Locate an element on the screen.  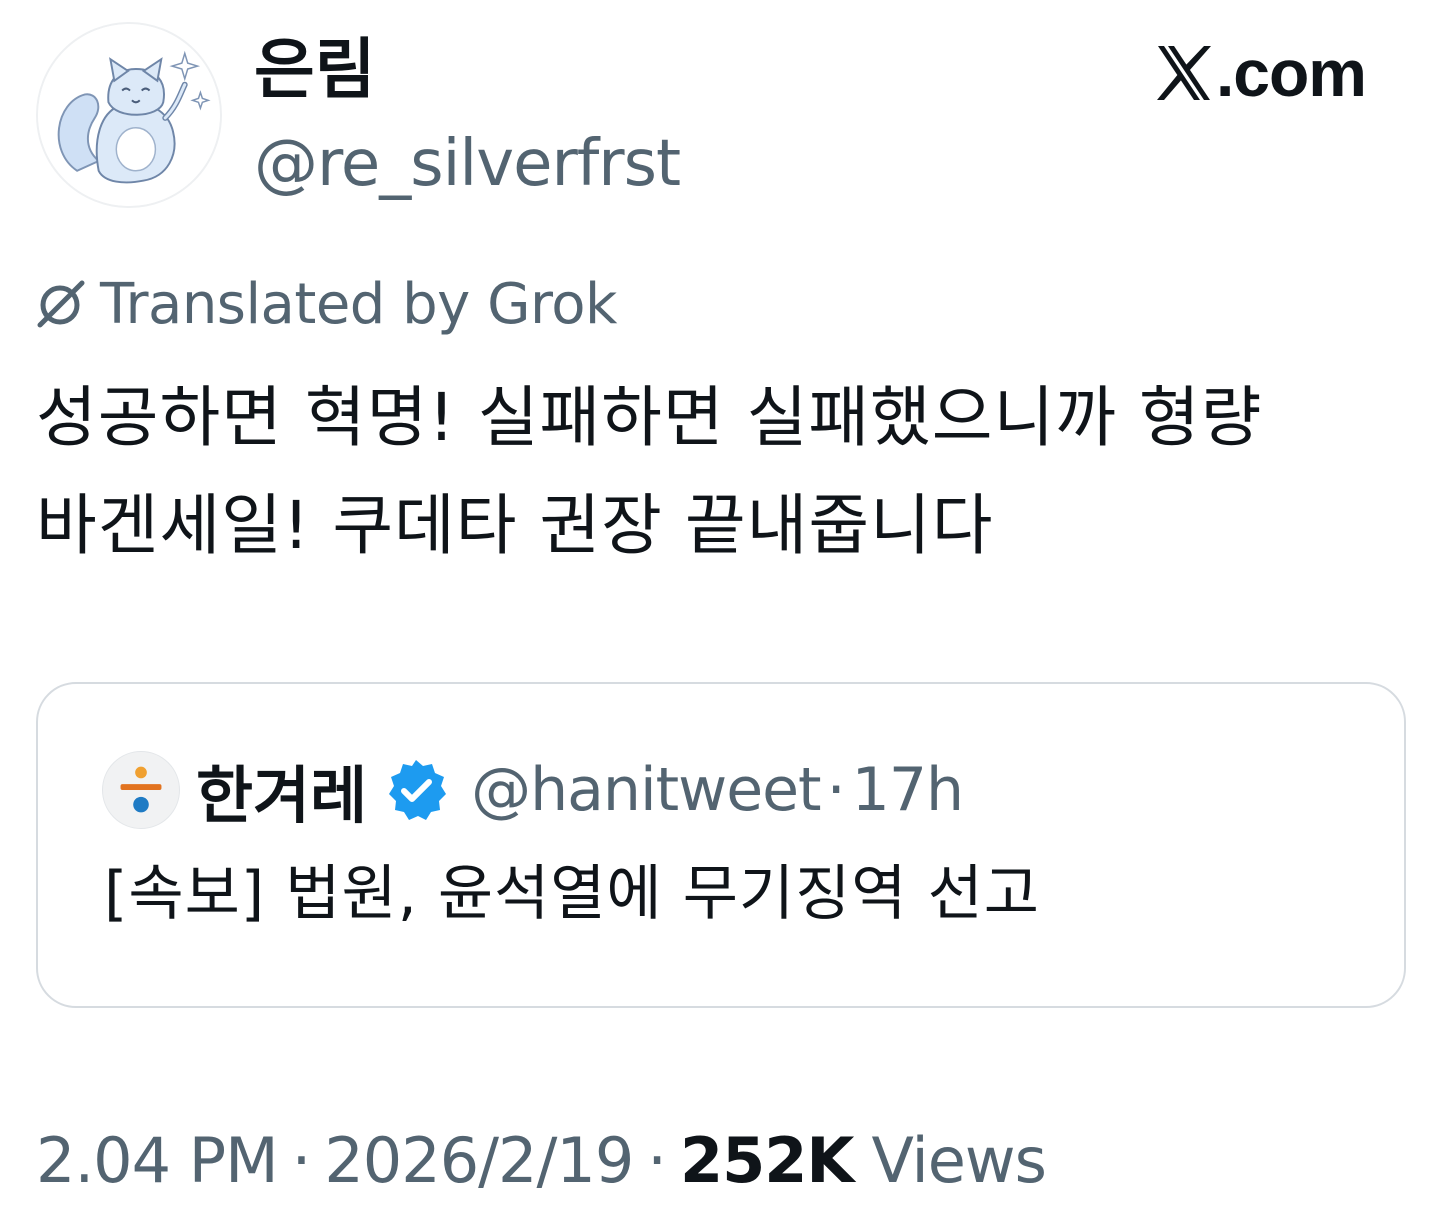
author-display-name: 은림 is located at coordinates (314, 70).